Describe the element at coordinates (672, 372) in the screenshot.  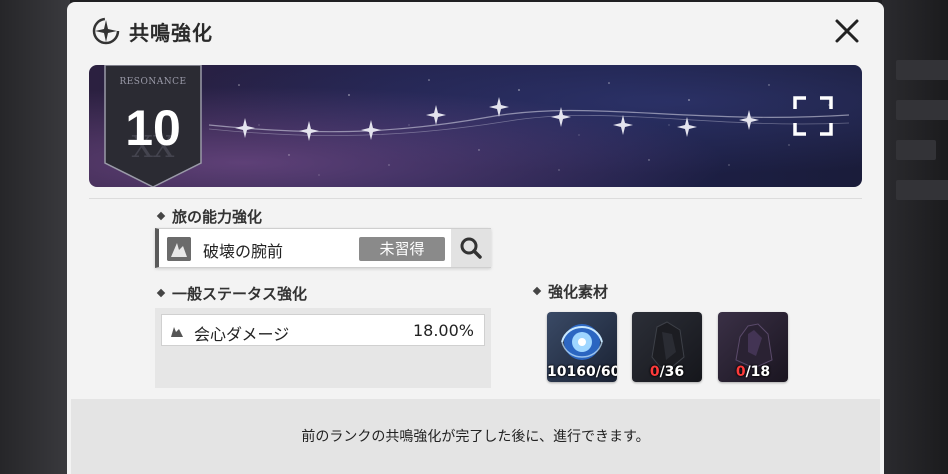
I see `material-need: /36` at that location.